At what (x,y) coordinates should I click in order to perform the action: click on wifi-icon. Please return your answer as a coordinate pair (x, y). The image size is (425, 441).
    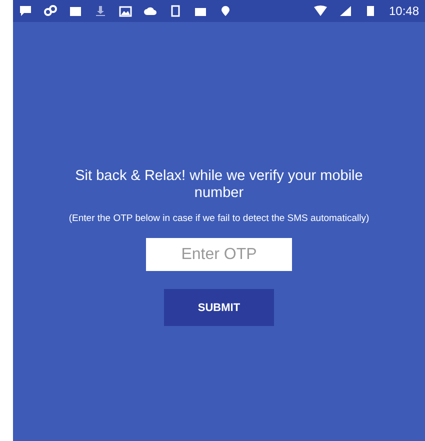
    Looking at the image, I should click on (320, 11).